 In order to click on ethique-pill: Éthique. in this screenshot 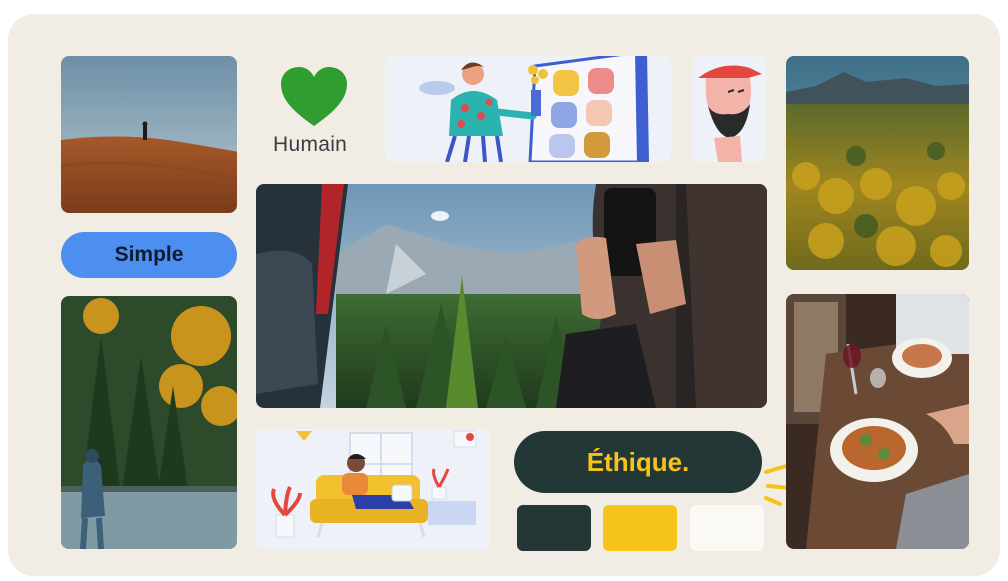, I will do `click(638, 462)`.